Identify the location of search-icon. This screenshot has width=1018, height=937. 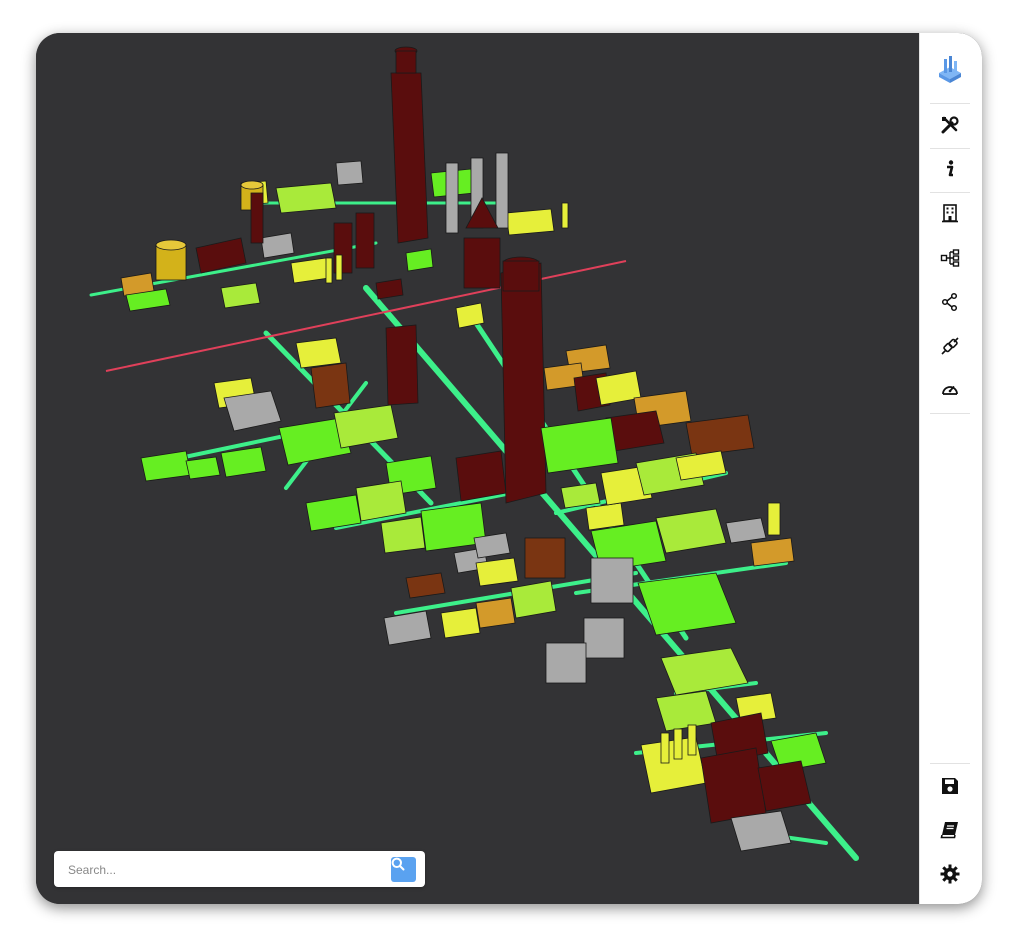
(398, 864).